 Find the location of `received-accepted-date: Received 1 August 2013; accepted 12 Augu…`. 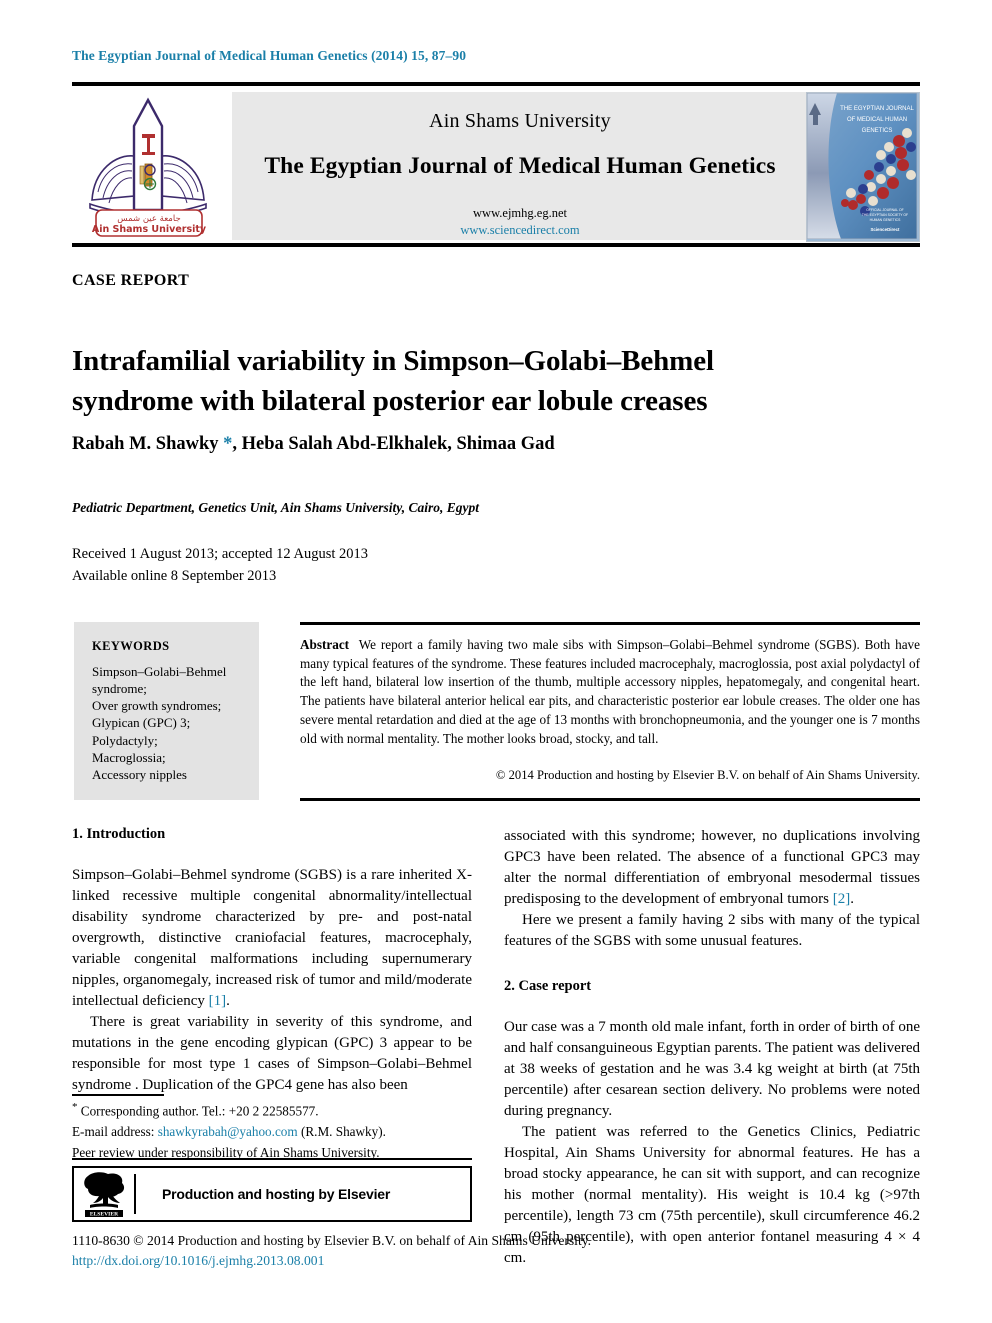

received-accepted-date: Received 1 August 2013; accepted 12 Augu… is located at coordinates (220, 554).